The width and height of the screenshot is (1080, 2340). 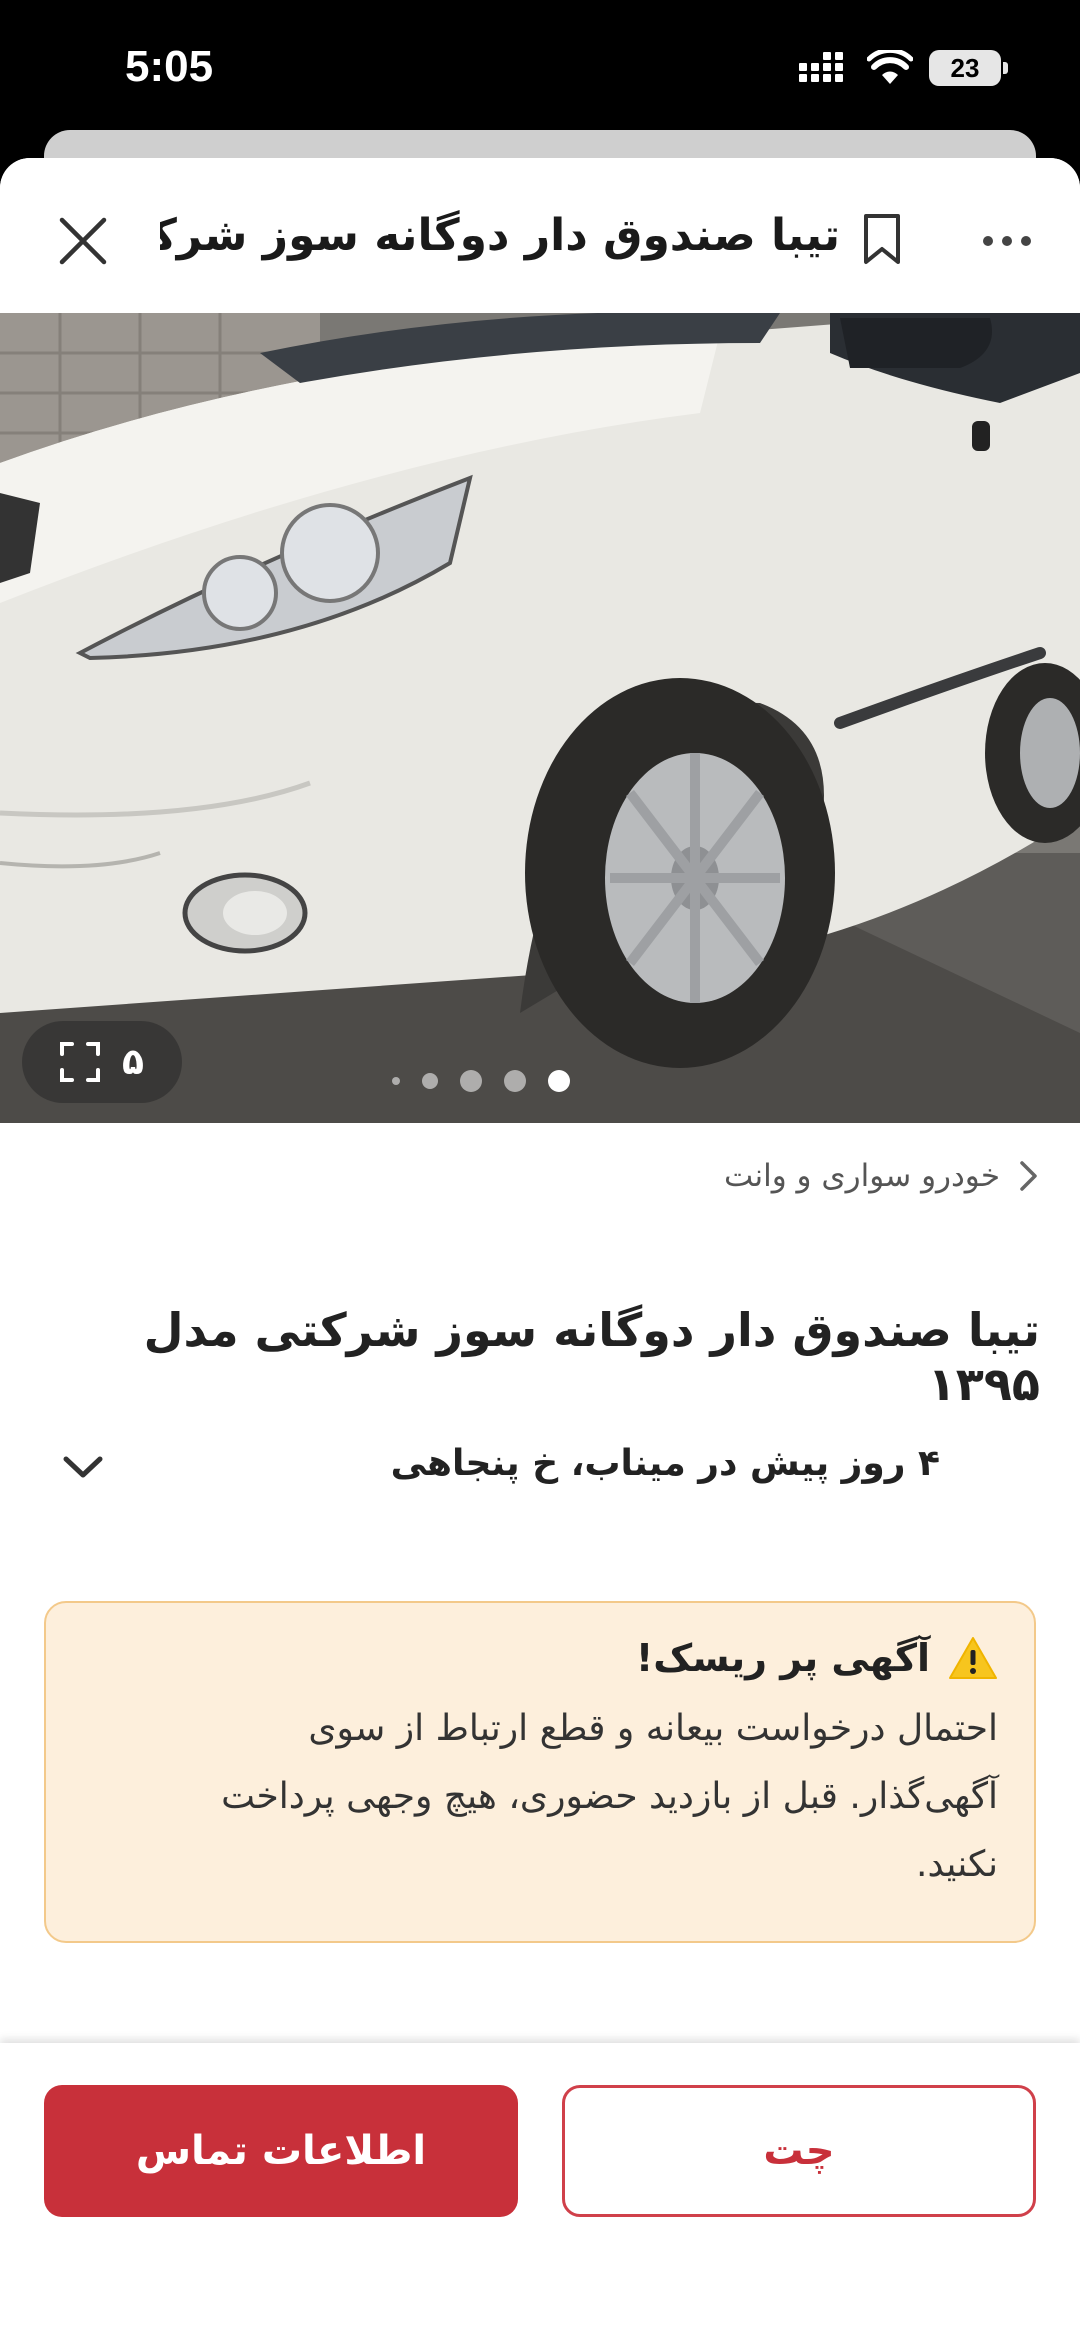 I want to click on photo-count-button: ۵, so click(x=102, y=1062).